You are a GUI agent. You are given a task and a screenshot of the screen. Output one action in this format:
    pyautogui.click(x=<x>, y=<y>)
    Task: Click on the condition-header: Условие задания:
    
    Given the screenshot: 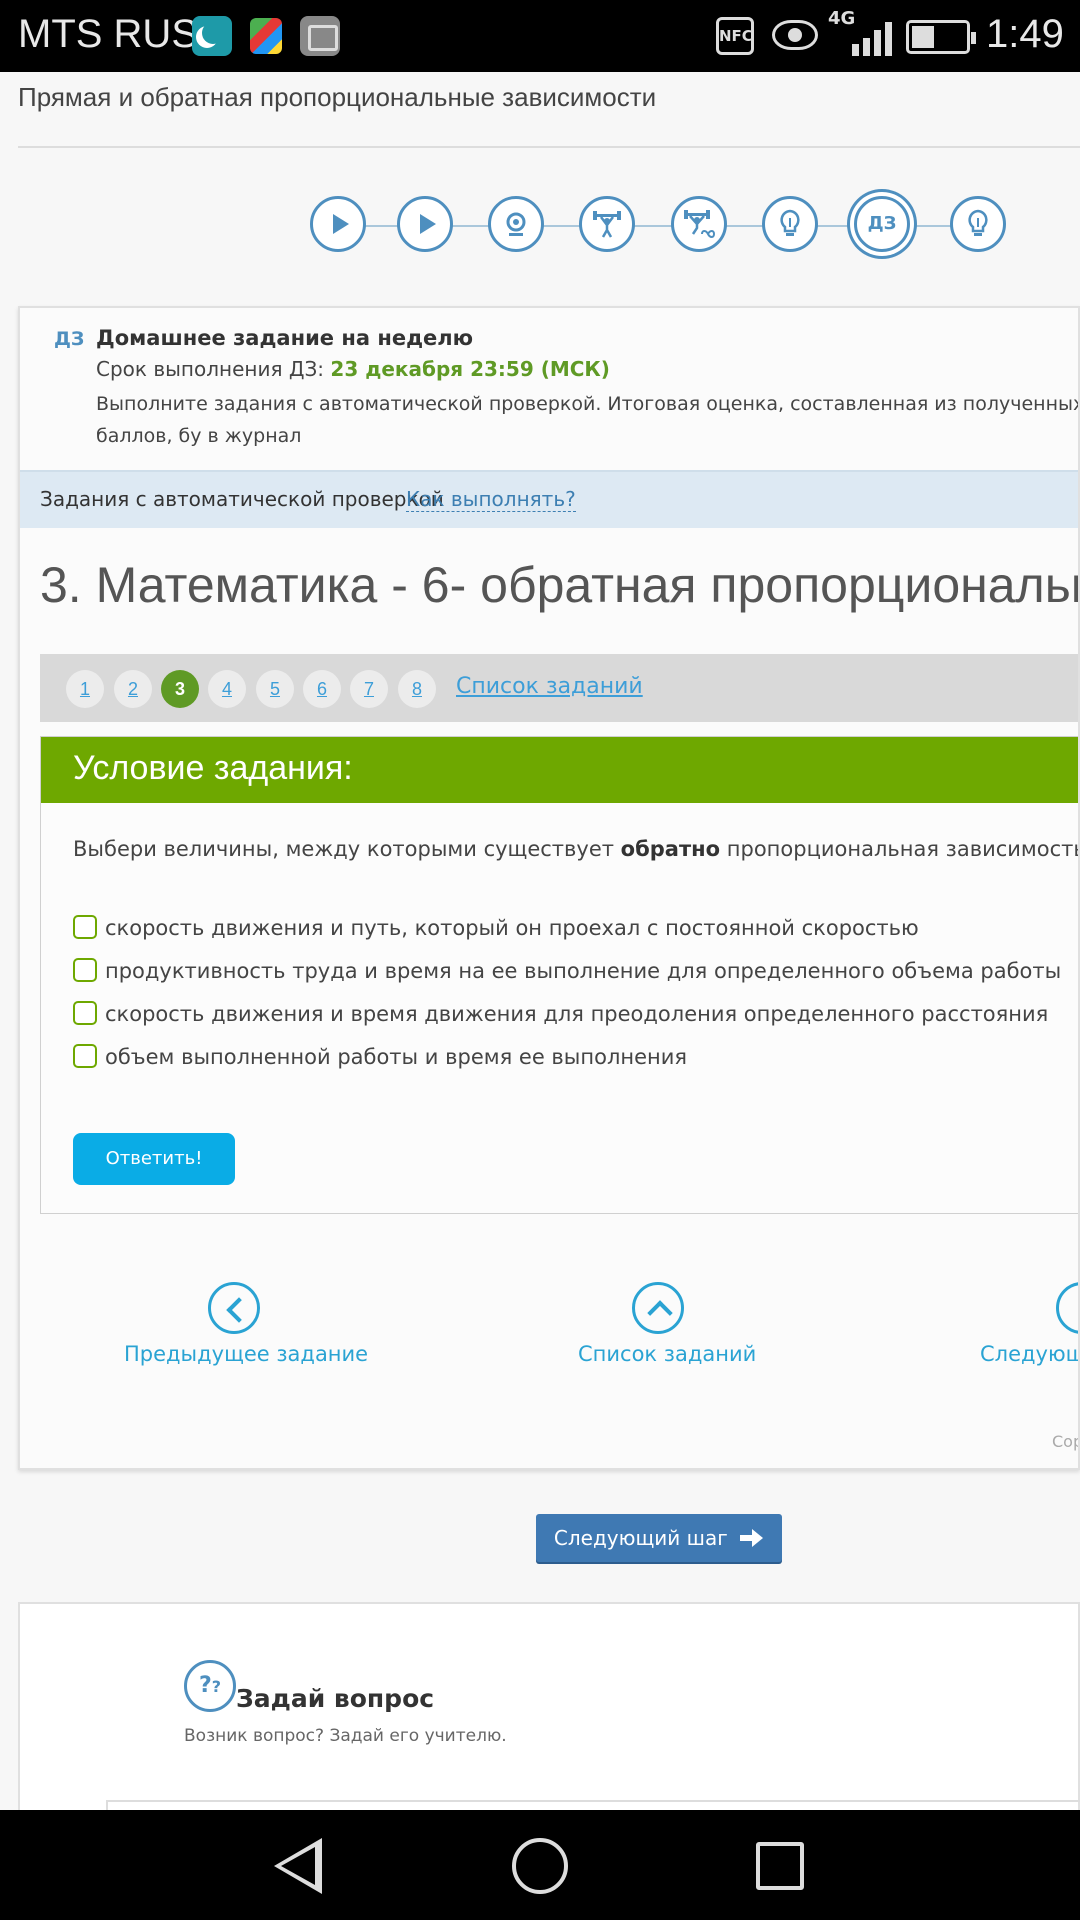 What is the action you would take?
    pyautogui.click(x=559, y=770)
    